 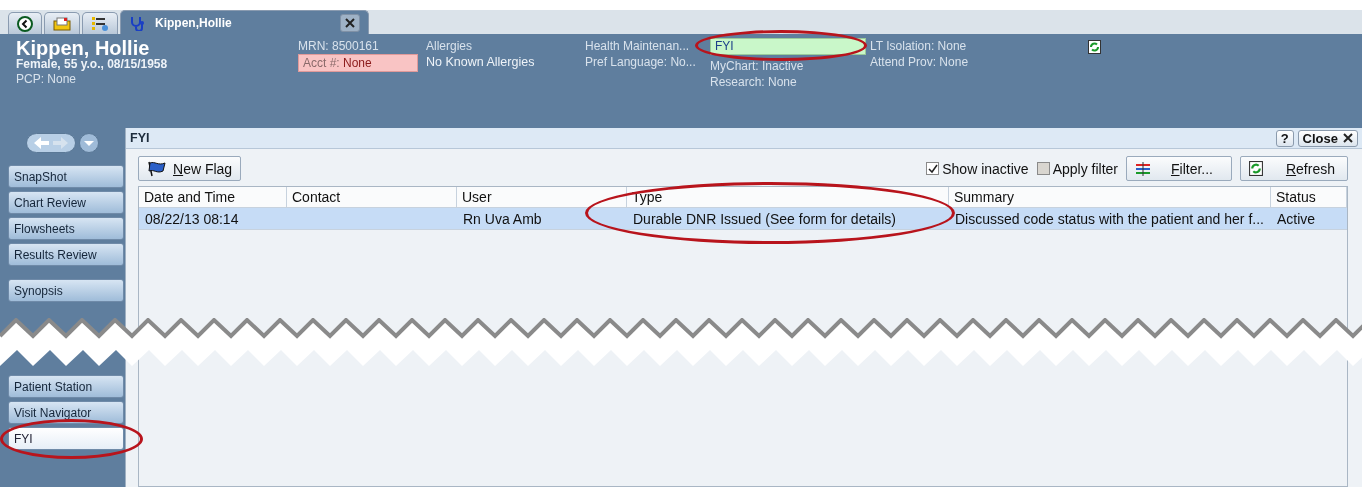 What do you see at coordinates (754, 82) in the screenshot?
I see `research-label: Research: None` at bounding box center [754, 82].